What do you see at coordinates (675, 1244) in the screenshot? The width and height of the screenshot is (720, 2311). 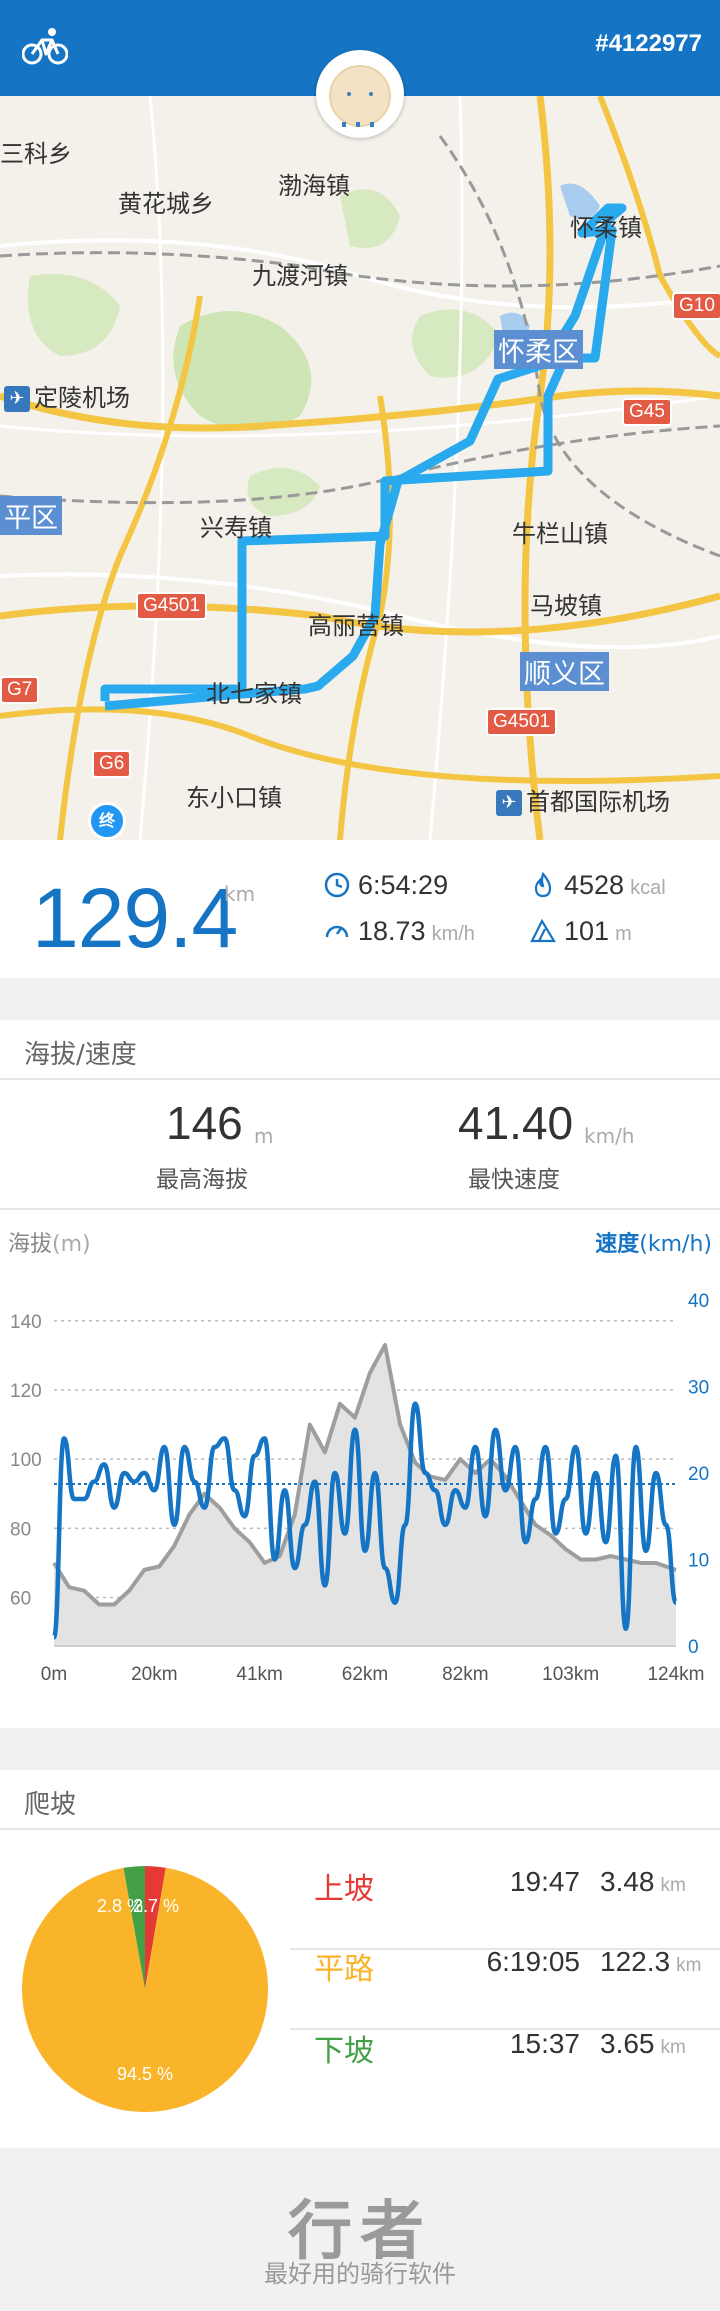 I see `speed-axis-unit: (km/h)` at bounding box center [675, 1244].